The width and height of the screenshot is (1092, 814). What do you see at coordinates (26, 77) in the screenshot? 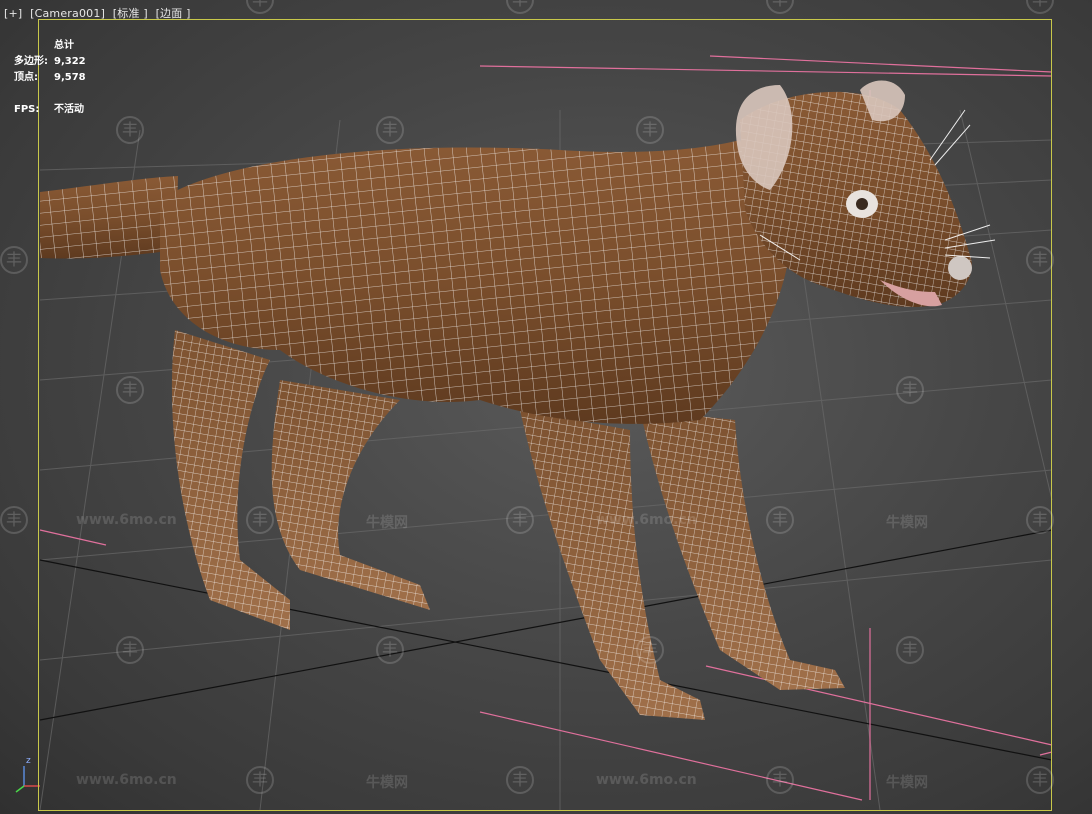
I see `stats-verts-label: 顶点:` at bounding box center [26, 77].